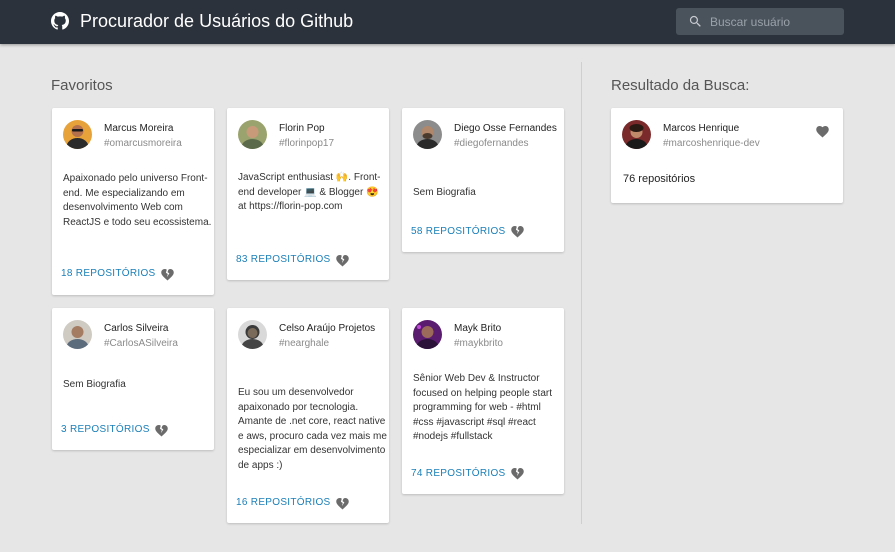  What do you see at coordinates (508, 136) in the screenshot?
I see `user-name: Diego Osse Fernandes #diegofernandes` at bounding box center [508, 136].